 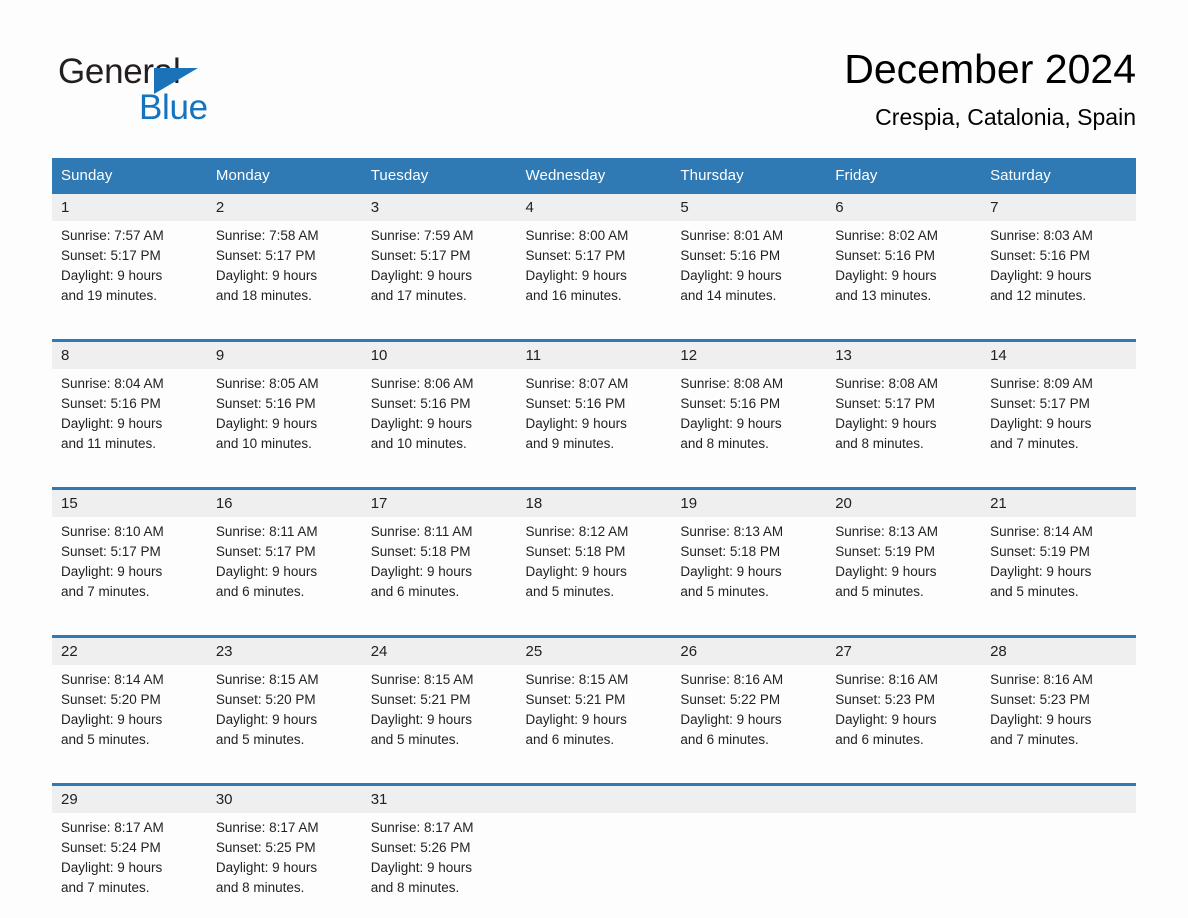 What do you see at coordinates (439, 798) in the screenshot?
I see `day-number: 31` at bounding box center [439, 798].